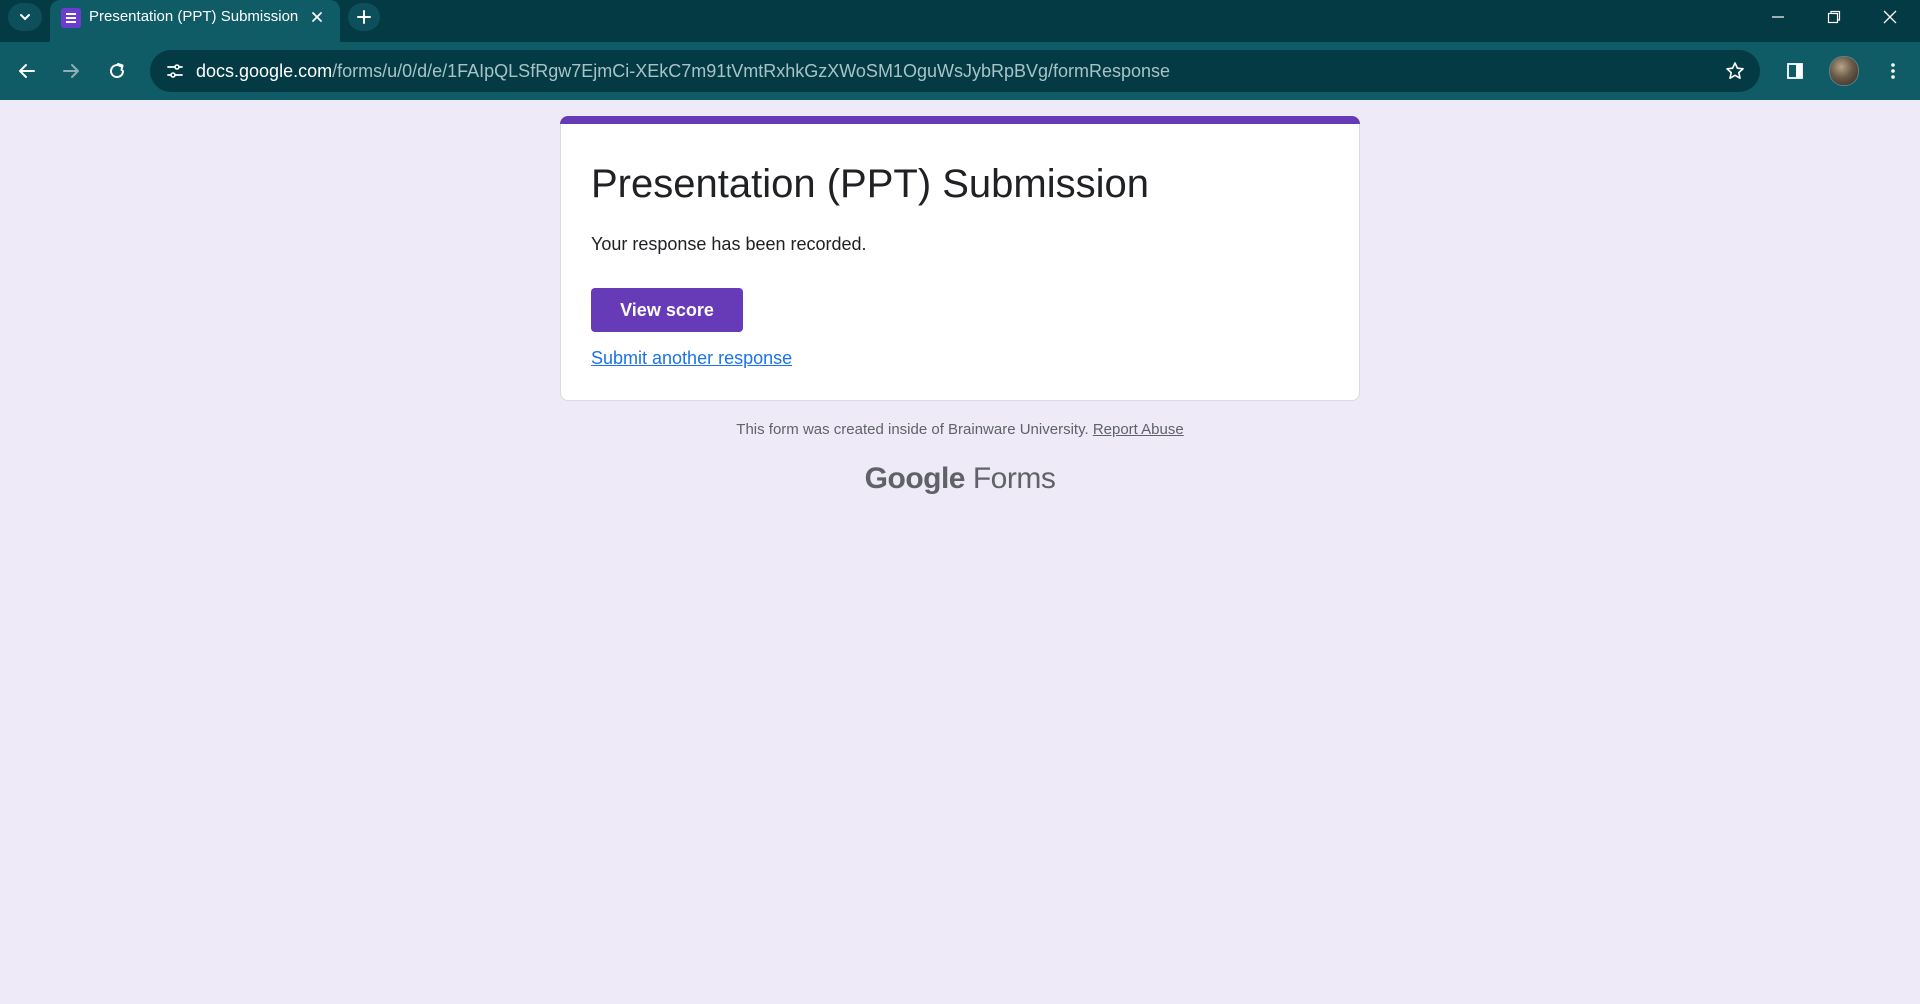 The image size is (1920, 1004). I want to click on star-icon, so click(1735, 70).